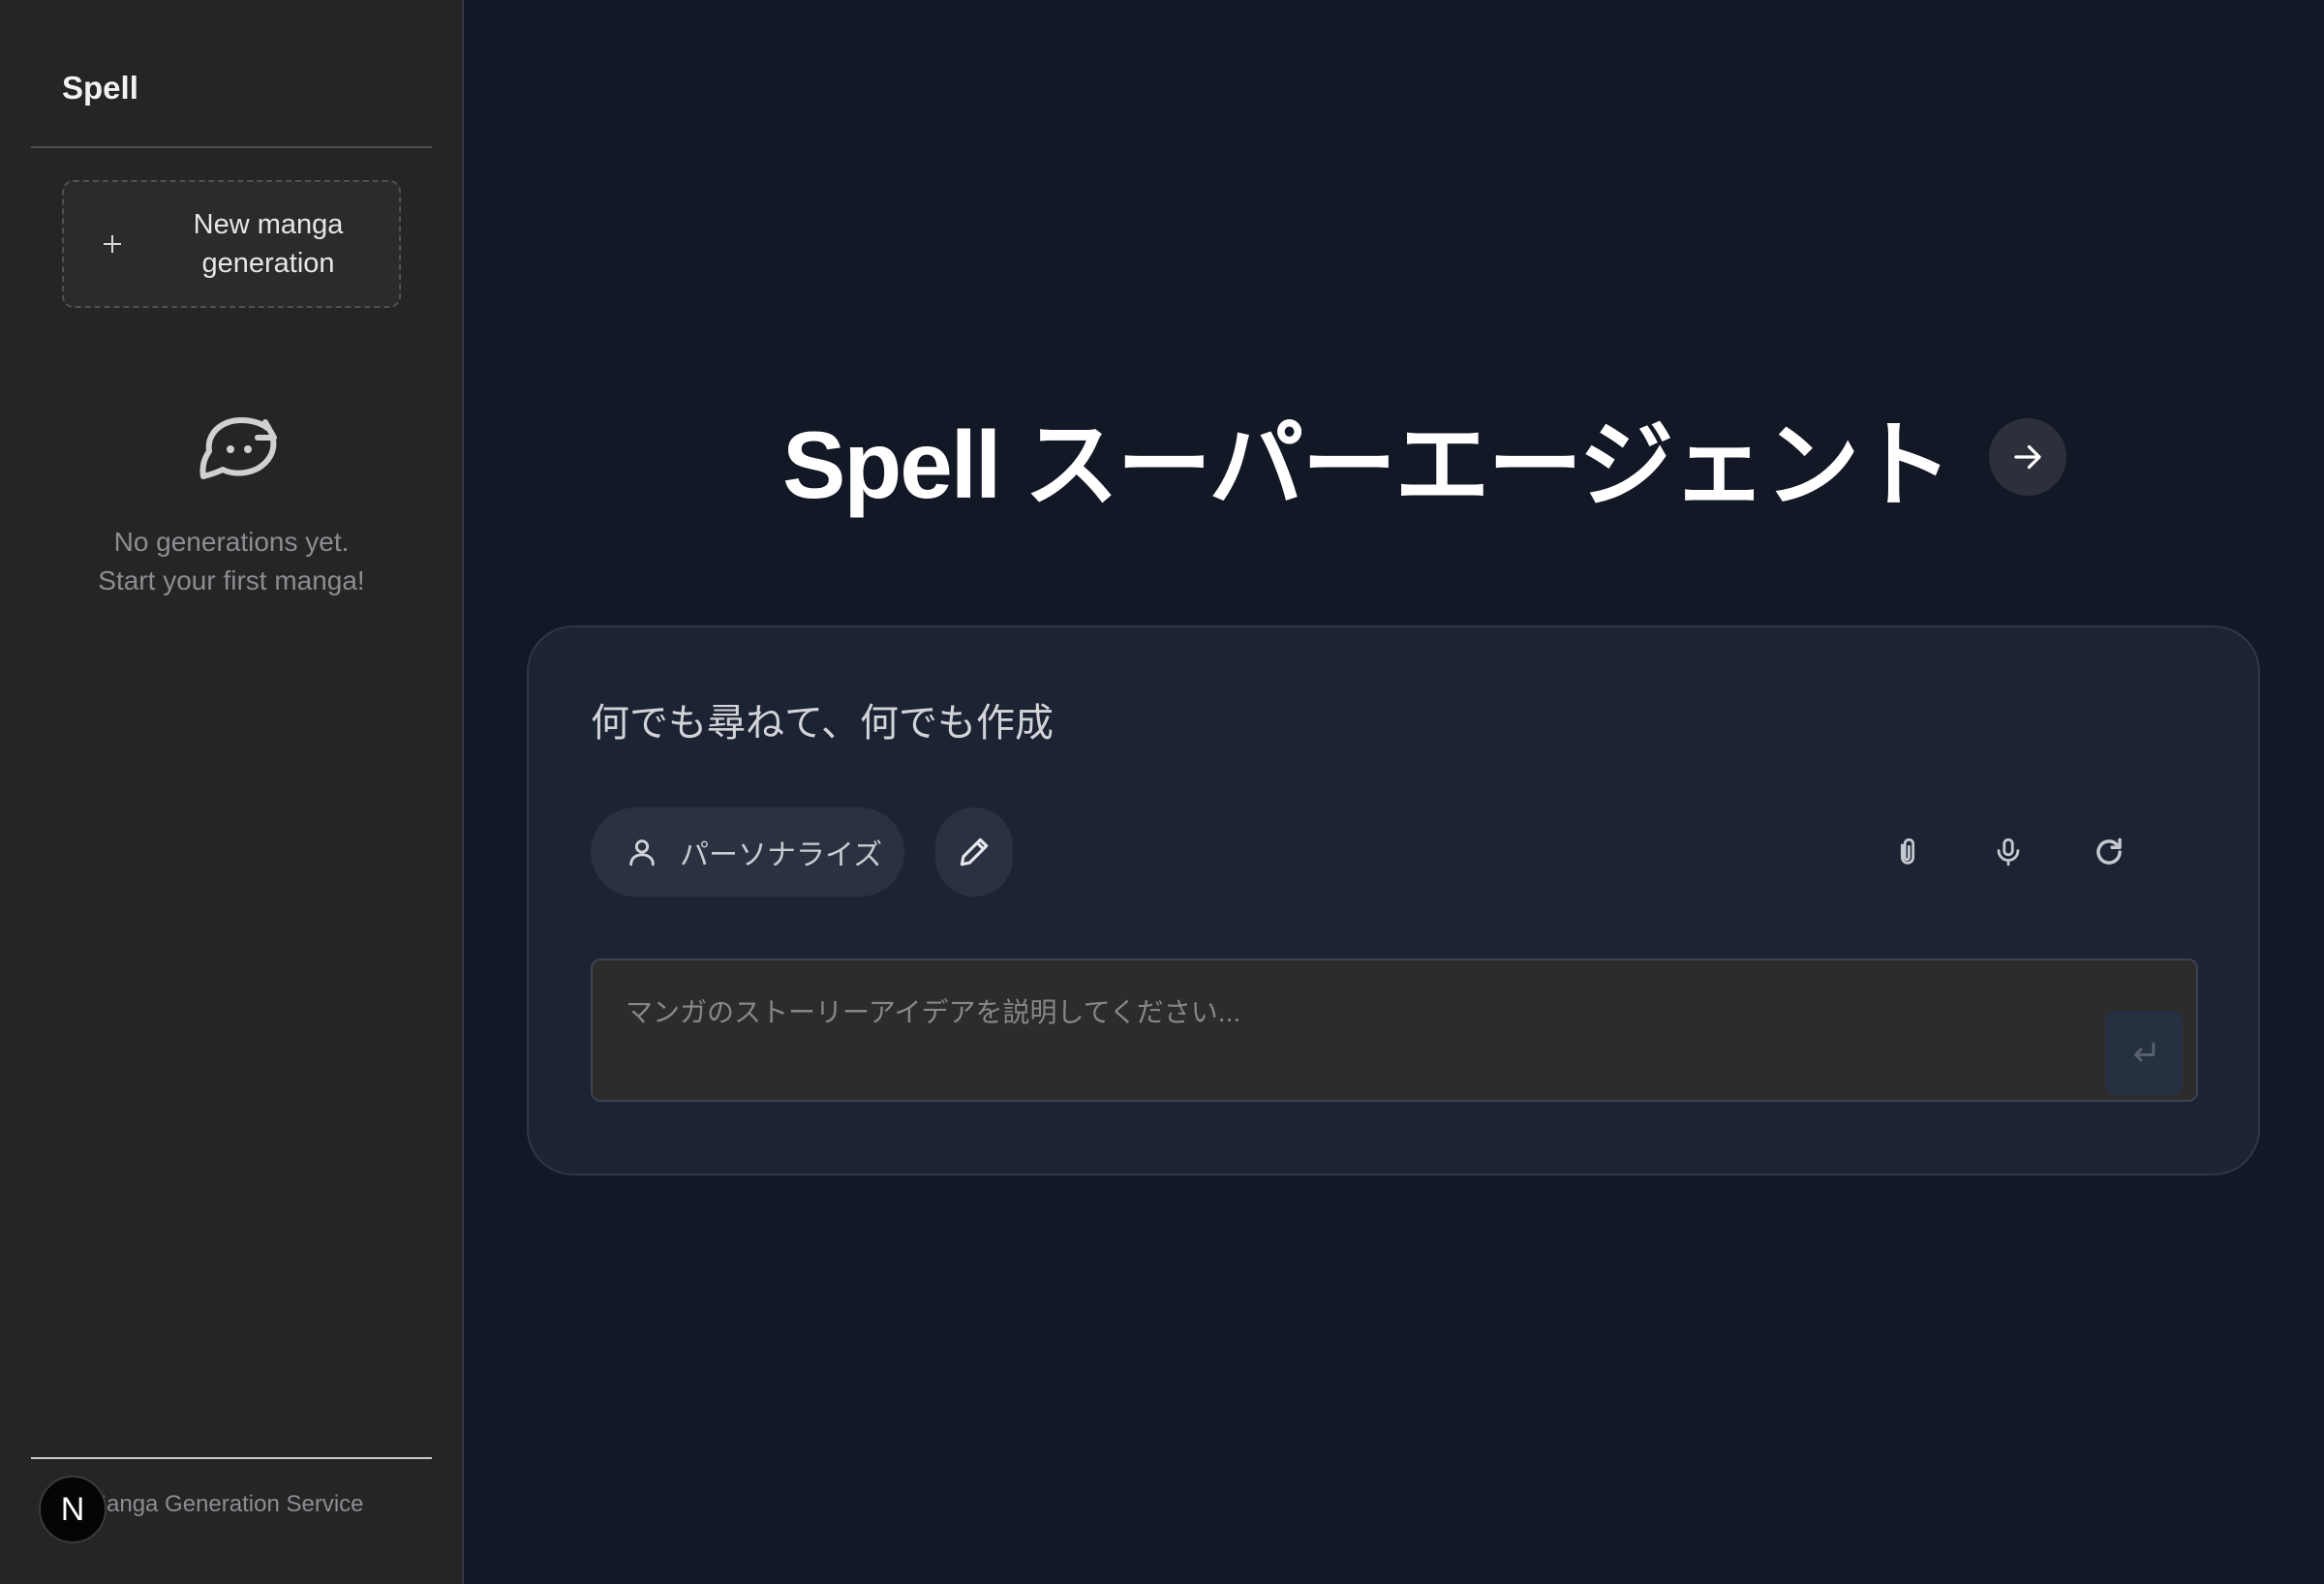 The width and height of the screenshot is (2324, 1584). I want to click on prompt-field-container, so click(1394, 1030).